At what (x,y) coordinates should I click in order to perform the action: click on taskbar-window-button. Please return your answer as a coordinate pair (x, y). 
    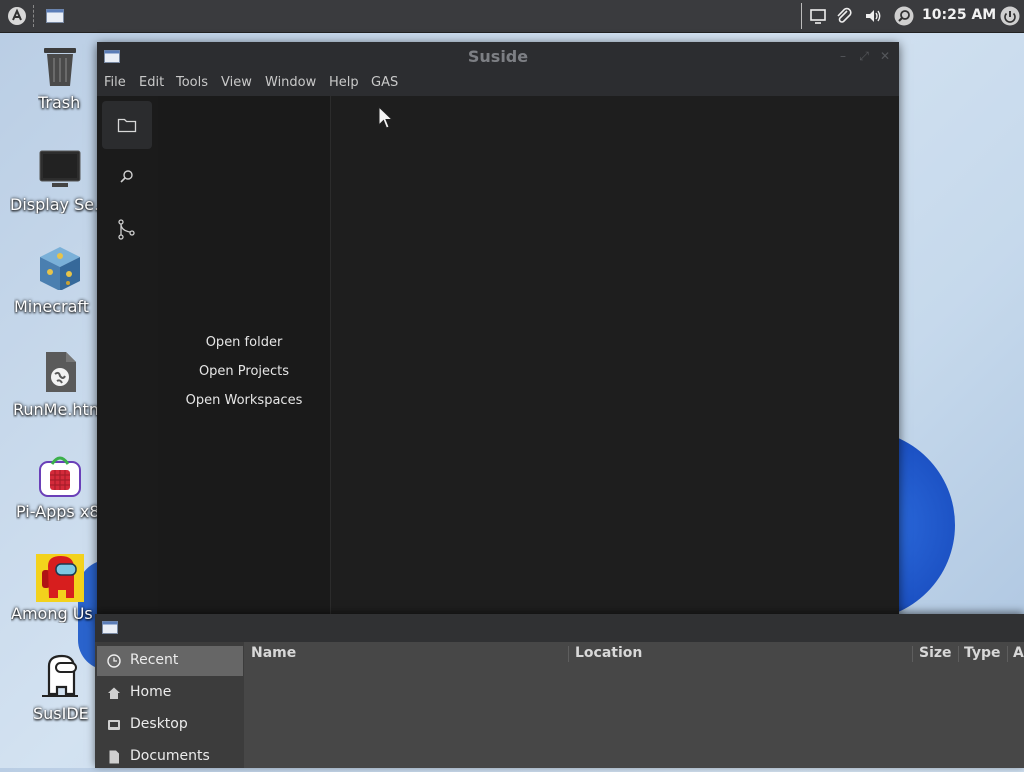
    Looking at the image, I should click on (55, 15).